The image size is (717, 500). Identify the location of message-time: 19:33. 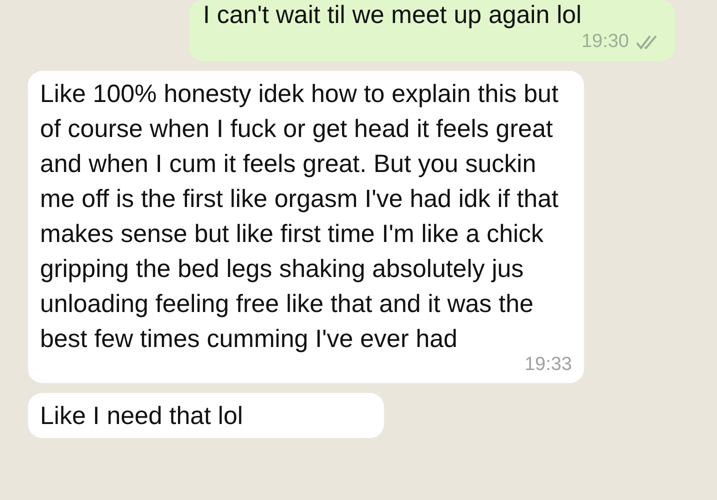
(548, 364).